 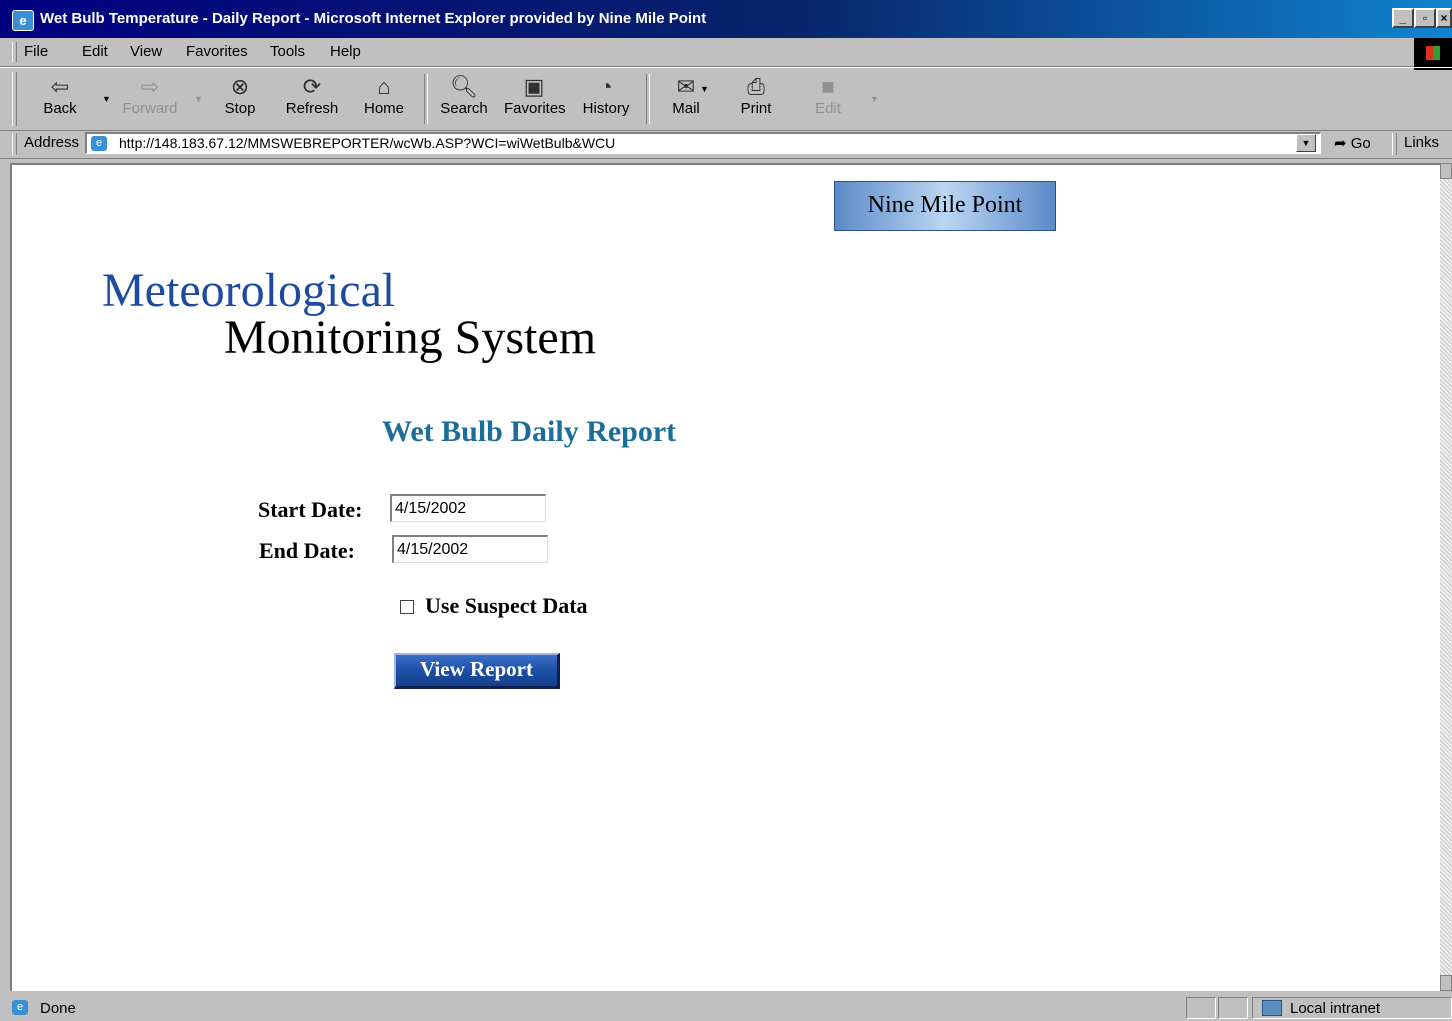 I want to click on back-arrow-icon: ⇦, so click(x=60, y=86).